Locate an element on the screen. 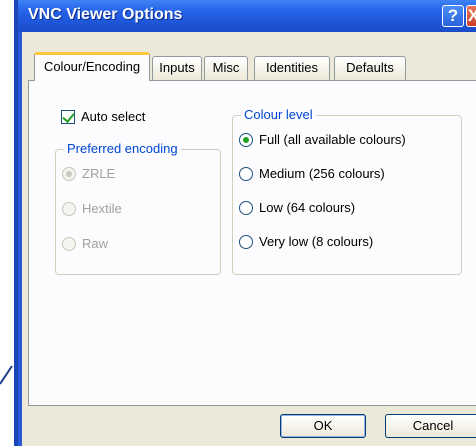  auto-select-label: Auto select is located at coordinates (113, 116).